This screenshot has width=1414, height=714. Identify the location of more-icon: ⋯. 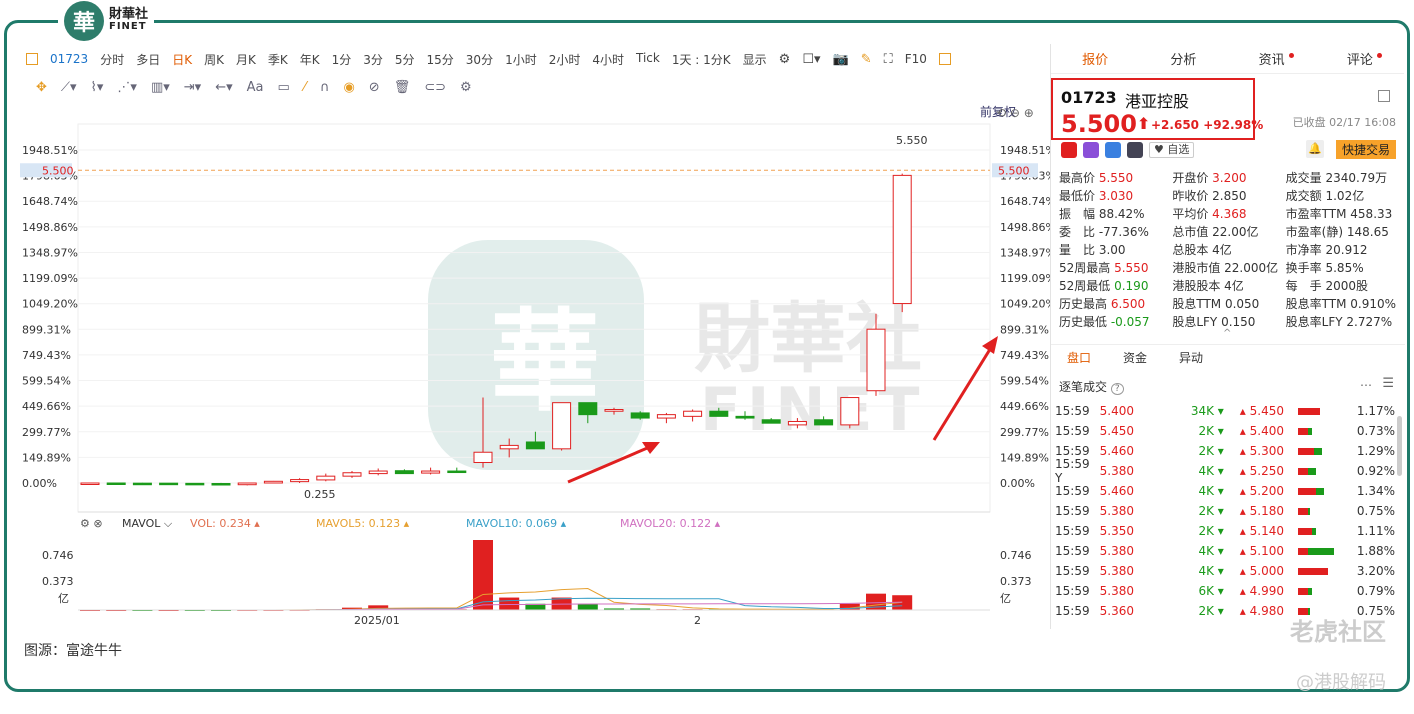
(1366, 385).